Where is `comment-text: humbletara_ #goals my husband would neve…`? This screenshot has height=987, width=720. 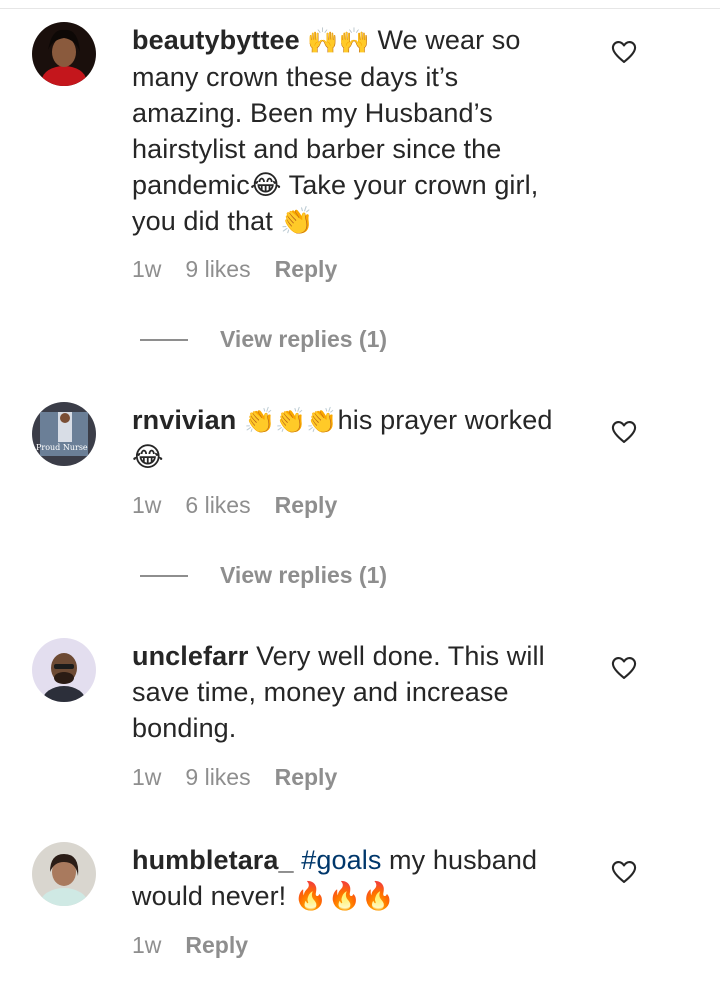
comment-text: humbletara_ #goals my husband would neve… is located at coordinates (352, 878).